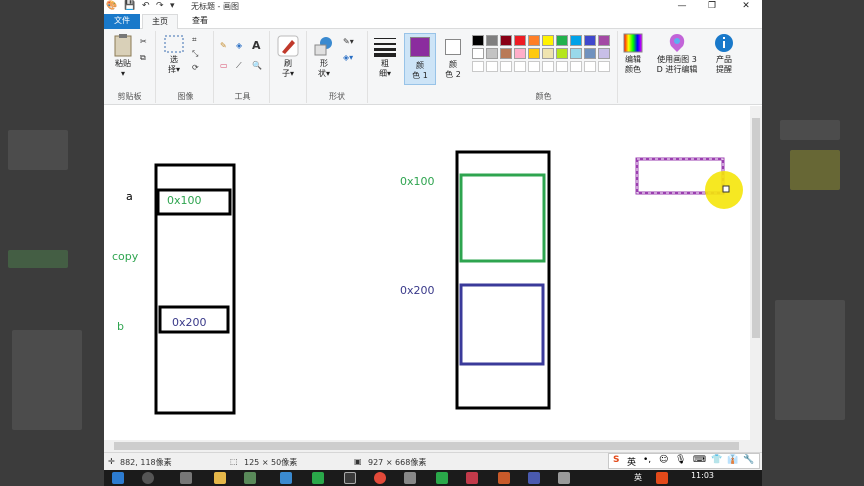 The width and height of the screenshot is (864, 486). What do you see at coordinates (756, 228) in the screenshot?
I see `vertical-scroll-thumb` at bounding box center [756, 228].